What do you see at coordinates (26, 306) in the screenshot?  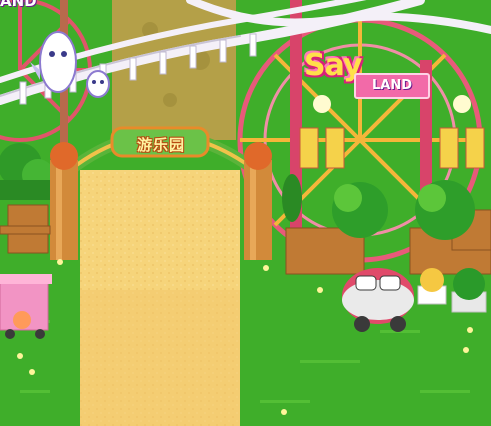 I see `pink-stall` at bounding box center [26, 306].